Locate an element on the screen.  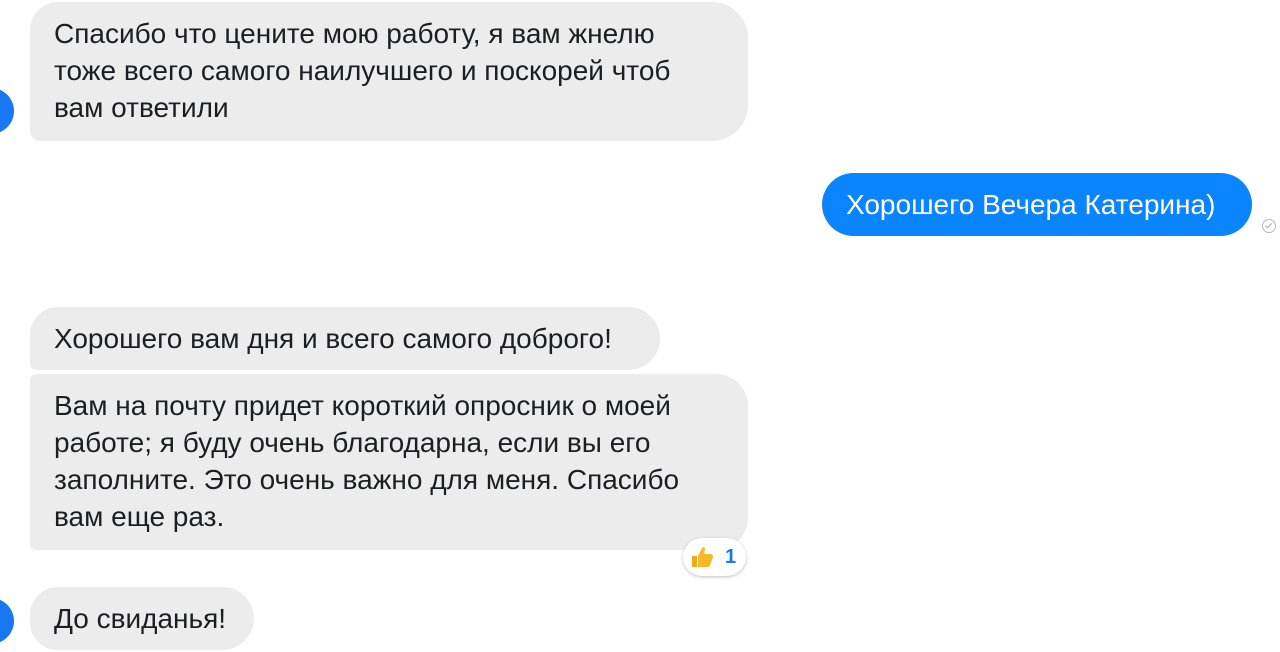
outgoing-message-bubble: Хорошего Вечера Катерина) is located at coordinates (1037, 204).